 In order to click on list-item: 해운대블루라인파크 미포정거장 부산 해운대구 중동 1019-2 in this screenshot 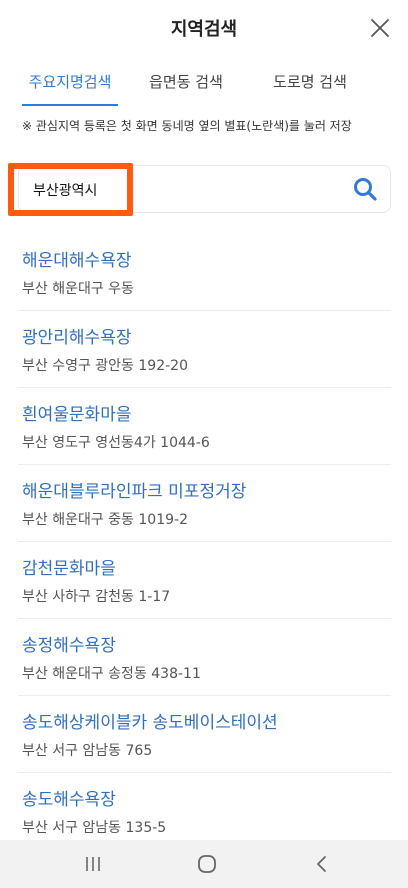, I will do `click(204, 503)`.